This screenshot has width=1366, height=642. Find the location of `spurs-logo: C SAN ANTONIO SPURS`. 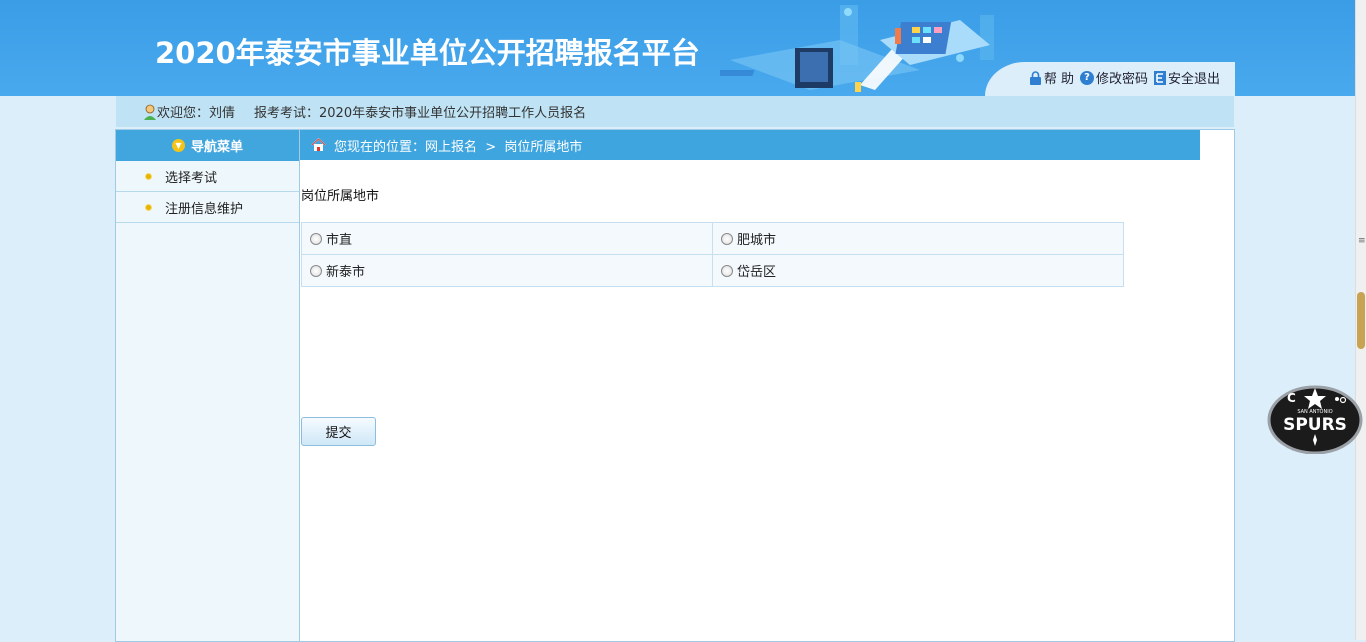

spurs-logo: C SAN ANTONIO SPURS is located at coordinates (1315, 419).